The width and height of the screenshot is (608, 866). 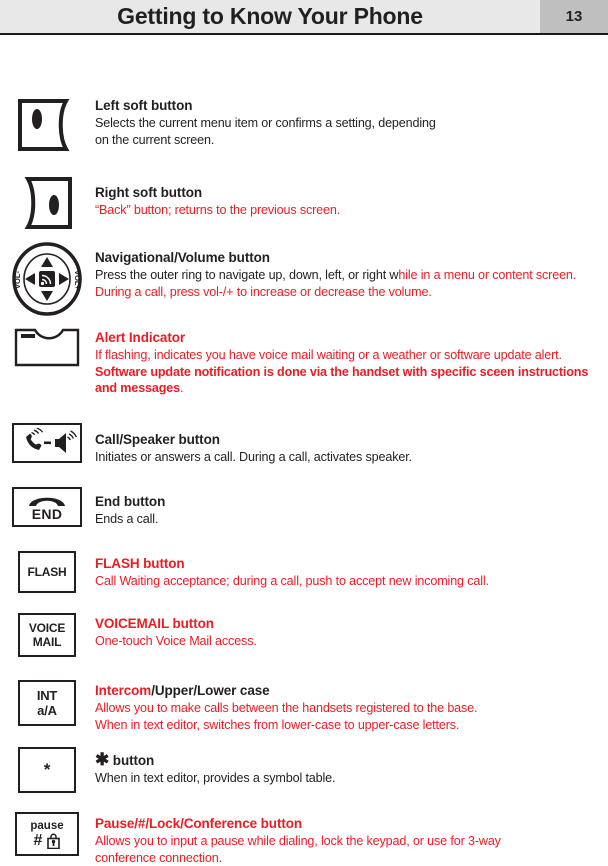 I want to click on flash-button-icon: FLASH, so click(x=47, y=572).